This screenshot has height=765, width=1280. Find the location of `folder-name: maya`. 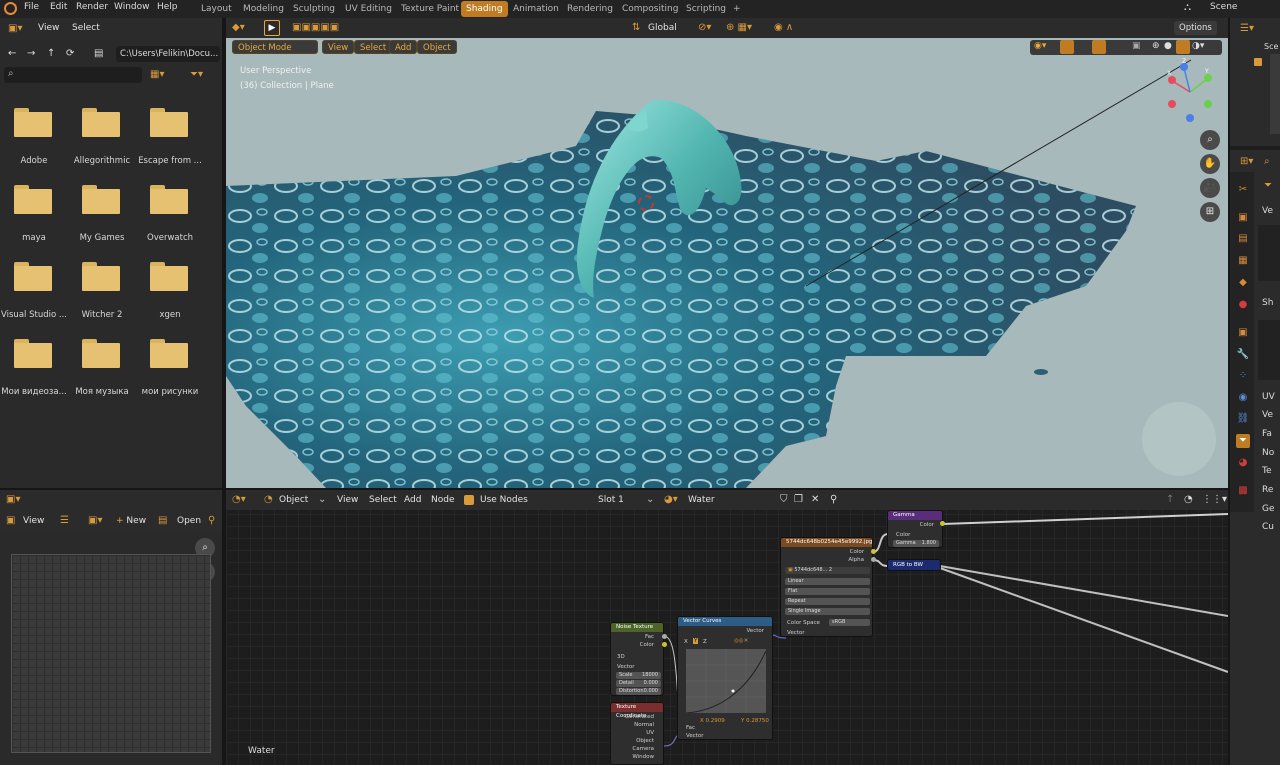

folder-name: maya is located at coordinates (34, 238).